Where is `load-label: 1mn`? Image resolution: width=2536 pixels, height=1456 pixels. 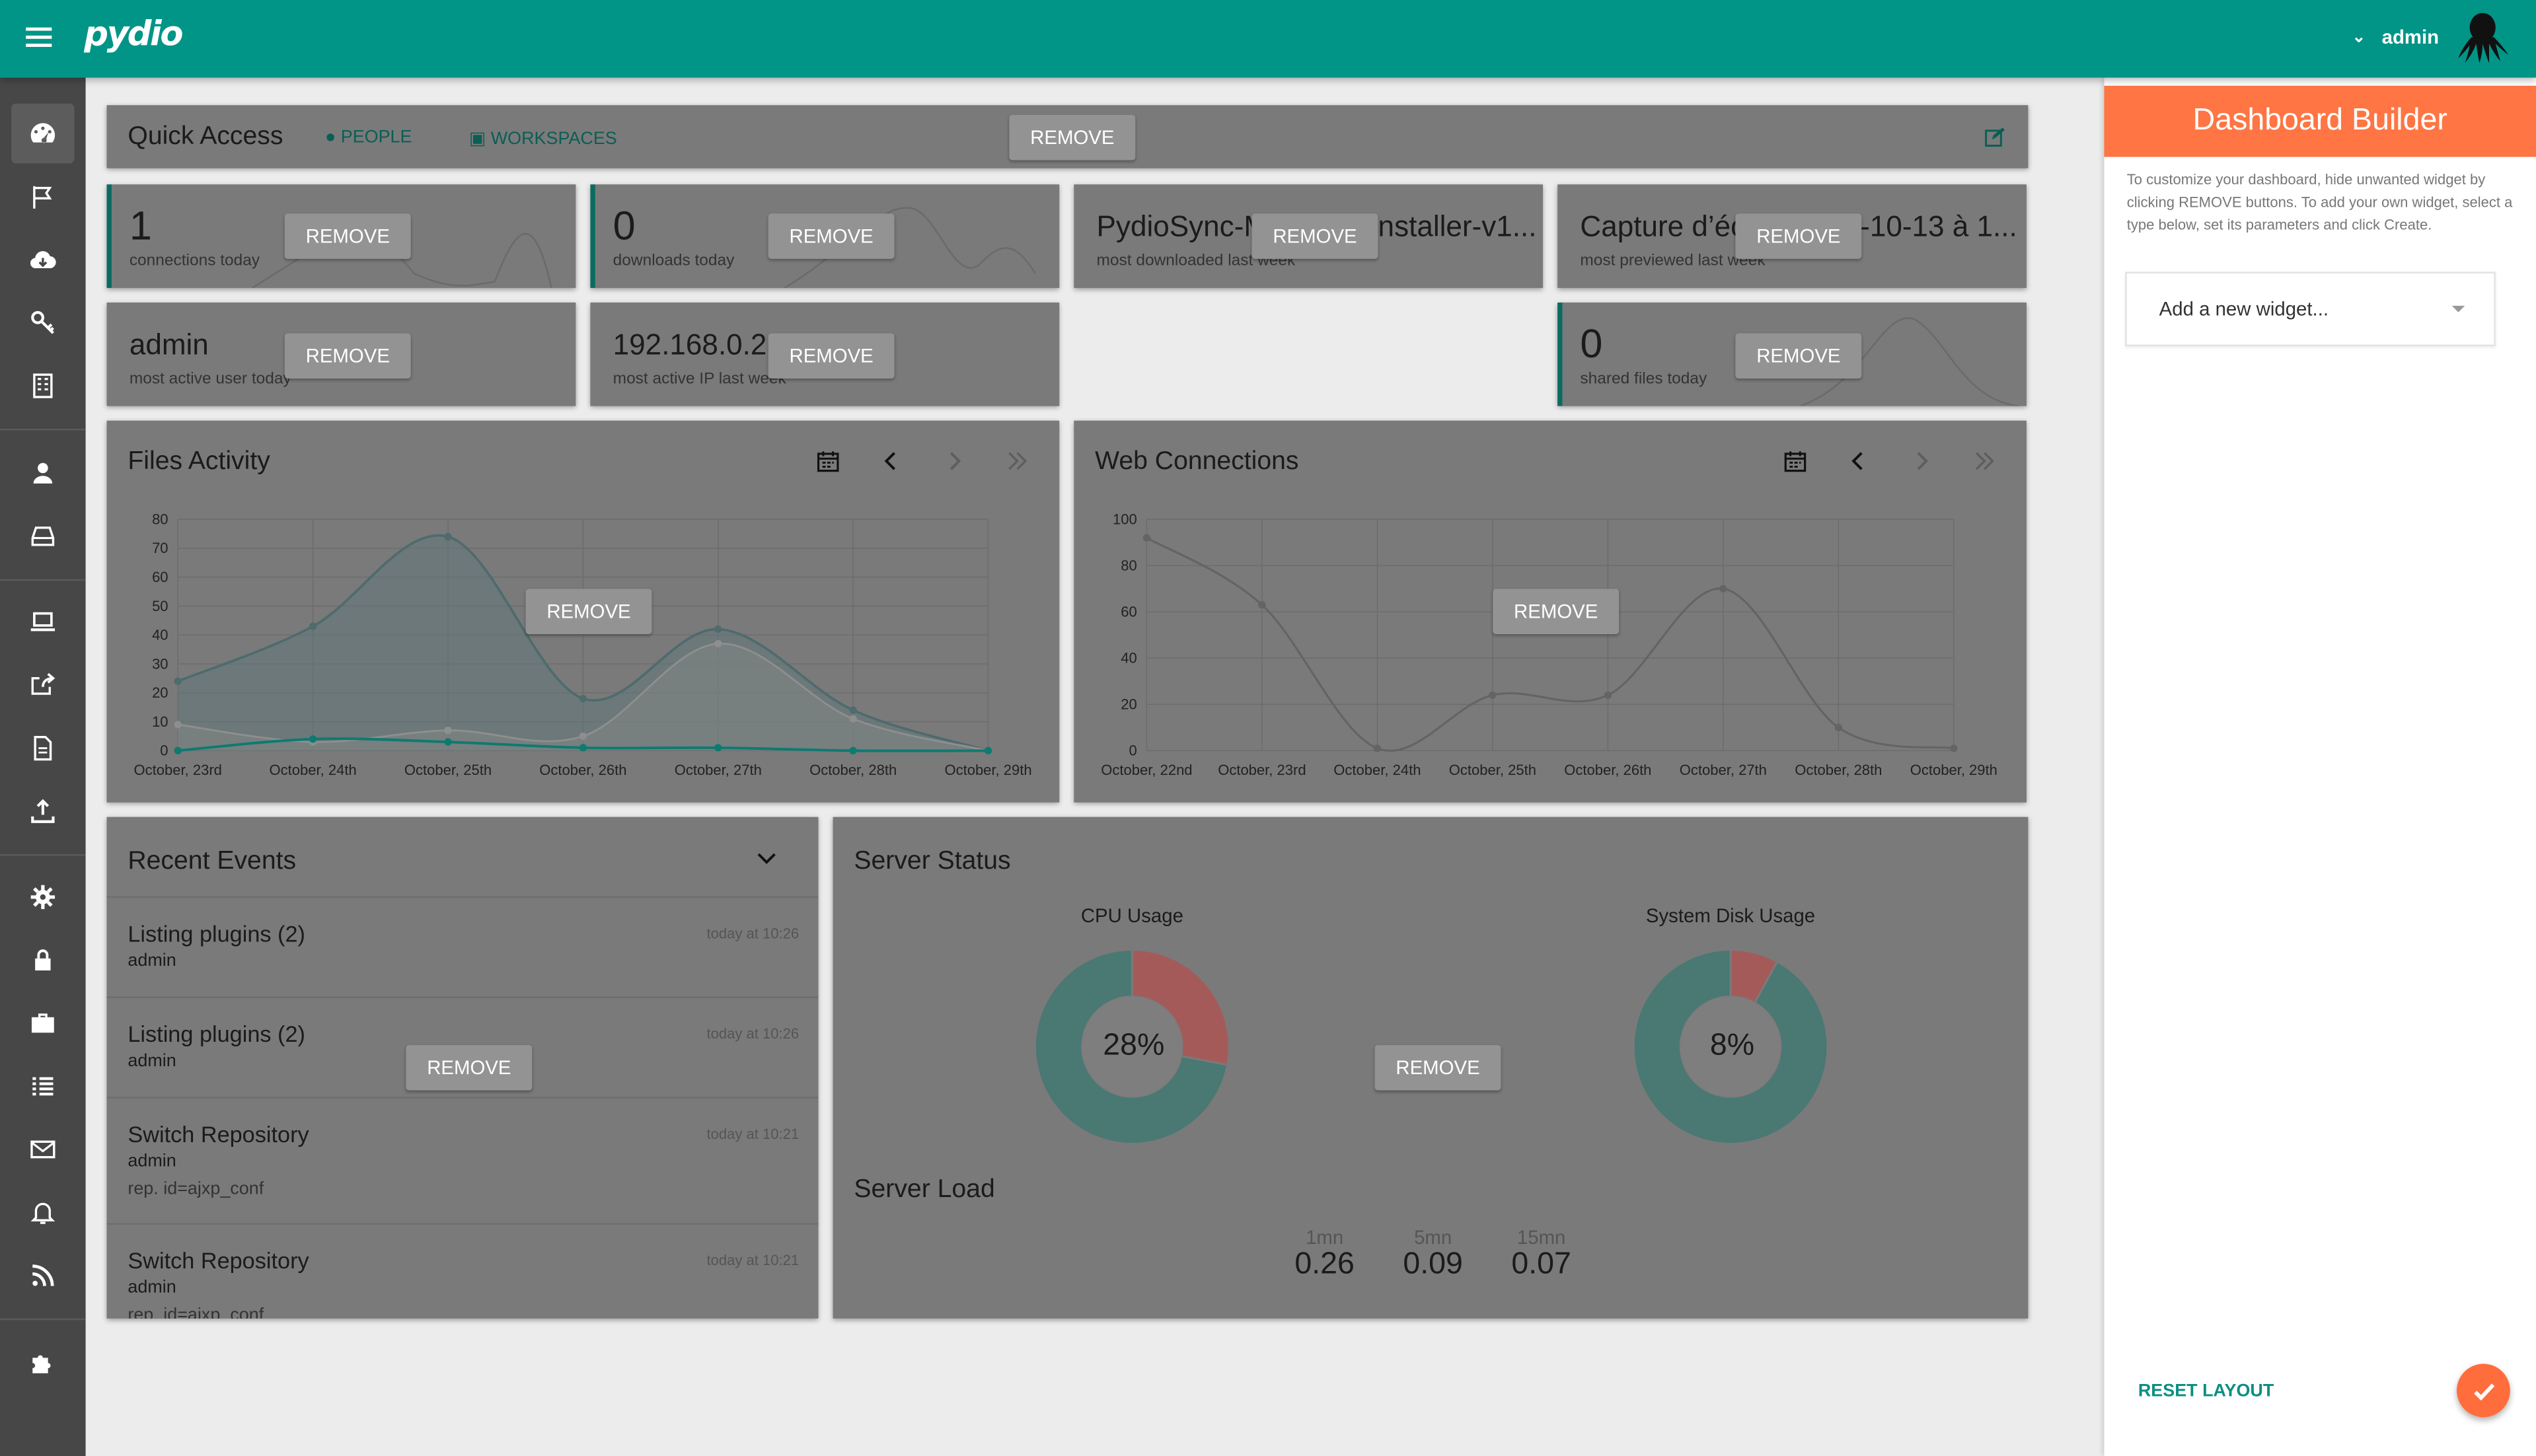 load-label: 1mn is located at coordinates (1325, 1237).